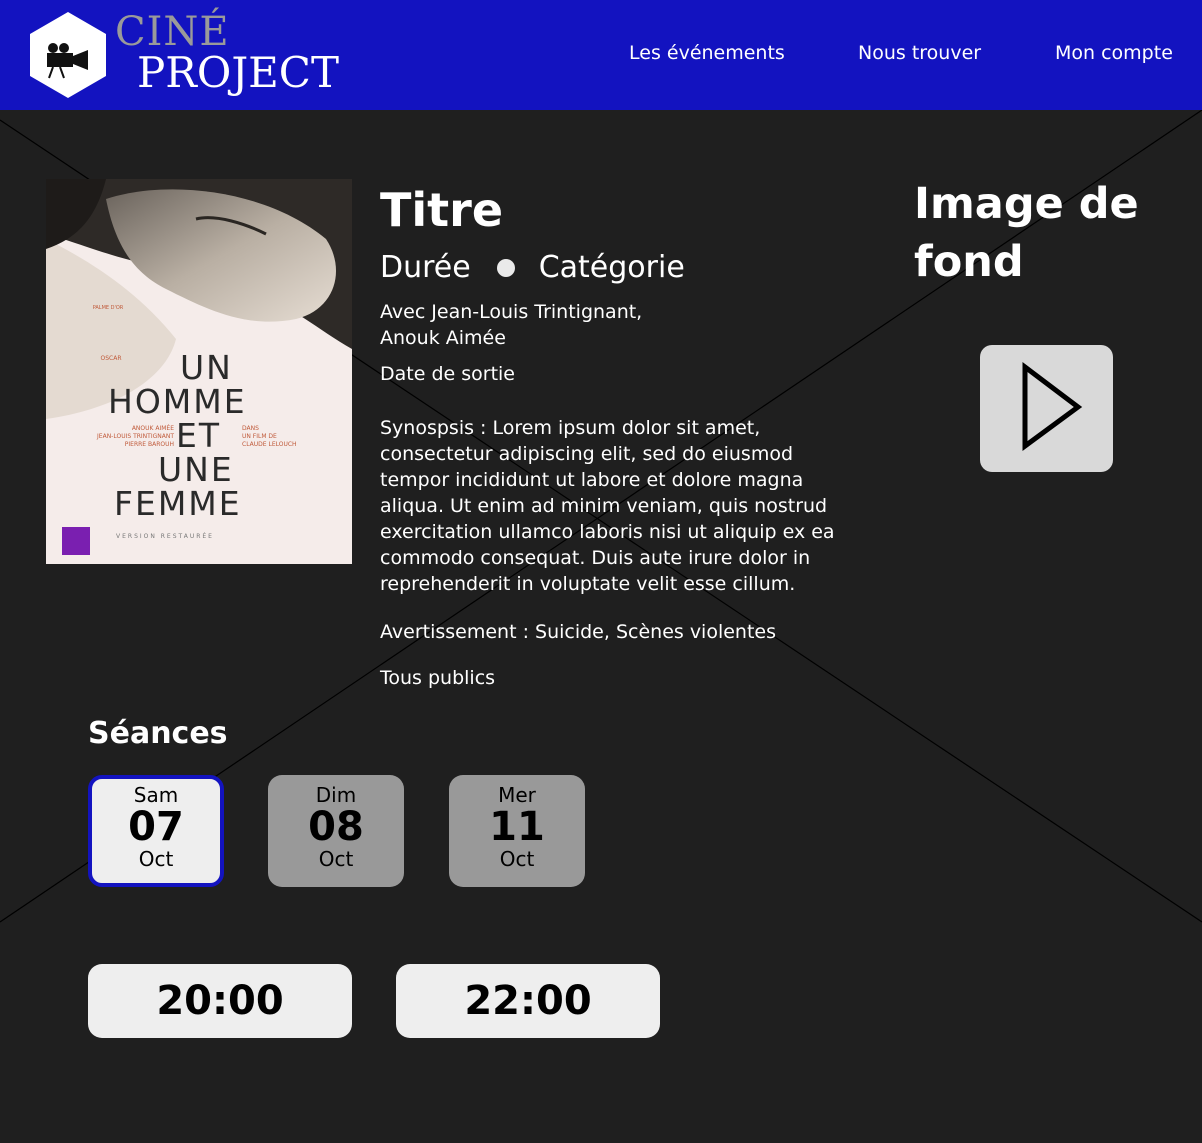 This screenshot has width=1202, height=1143. What do you see at coordinates (68, 55) in the screenshot?
I see `logo-hexagon` at bounding box center [68, 55].